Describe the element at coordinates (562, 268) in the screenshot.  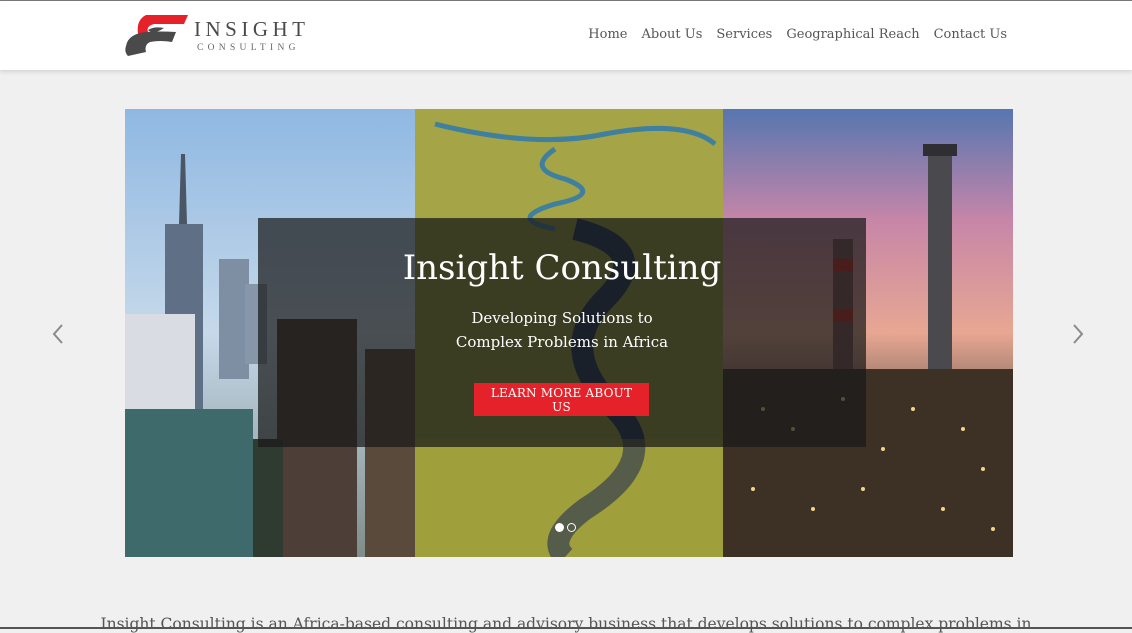
I see `hero-title: Insight Consulting` at that location.